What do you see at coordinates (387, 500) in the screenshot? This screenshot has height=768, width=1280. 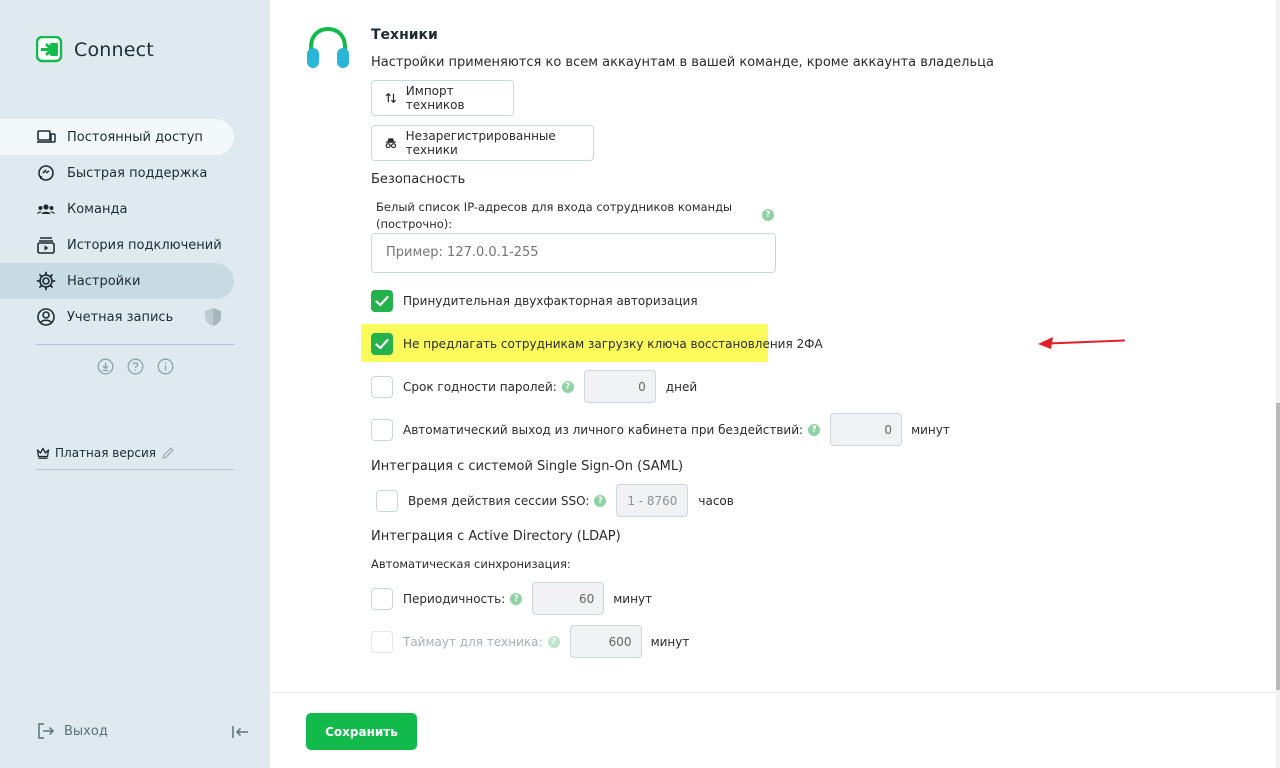 I see `sso-session-checkbox` at bounding box center [387, 500].